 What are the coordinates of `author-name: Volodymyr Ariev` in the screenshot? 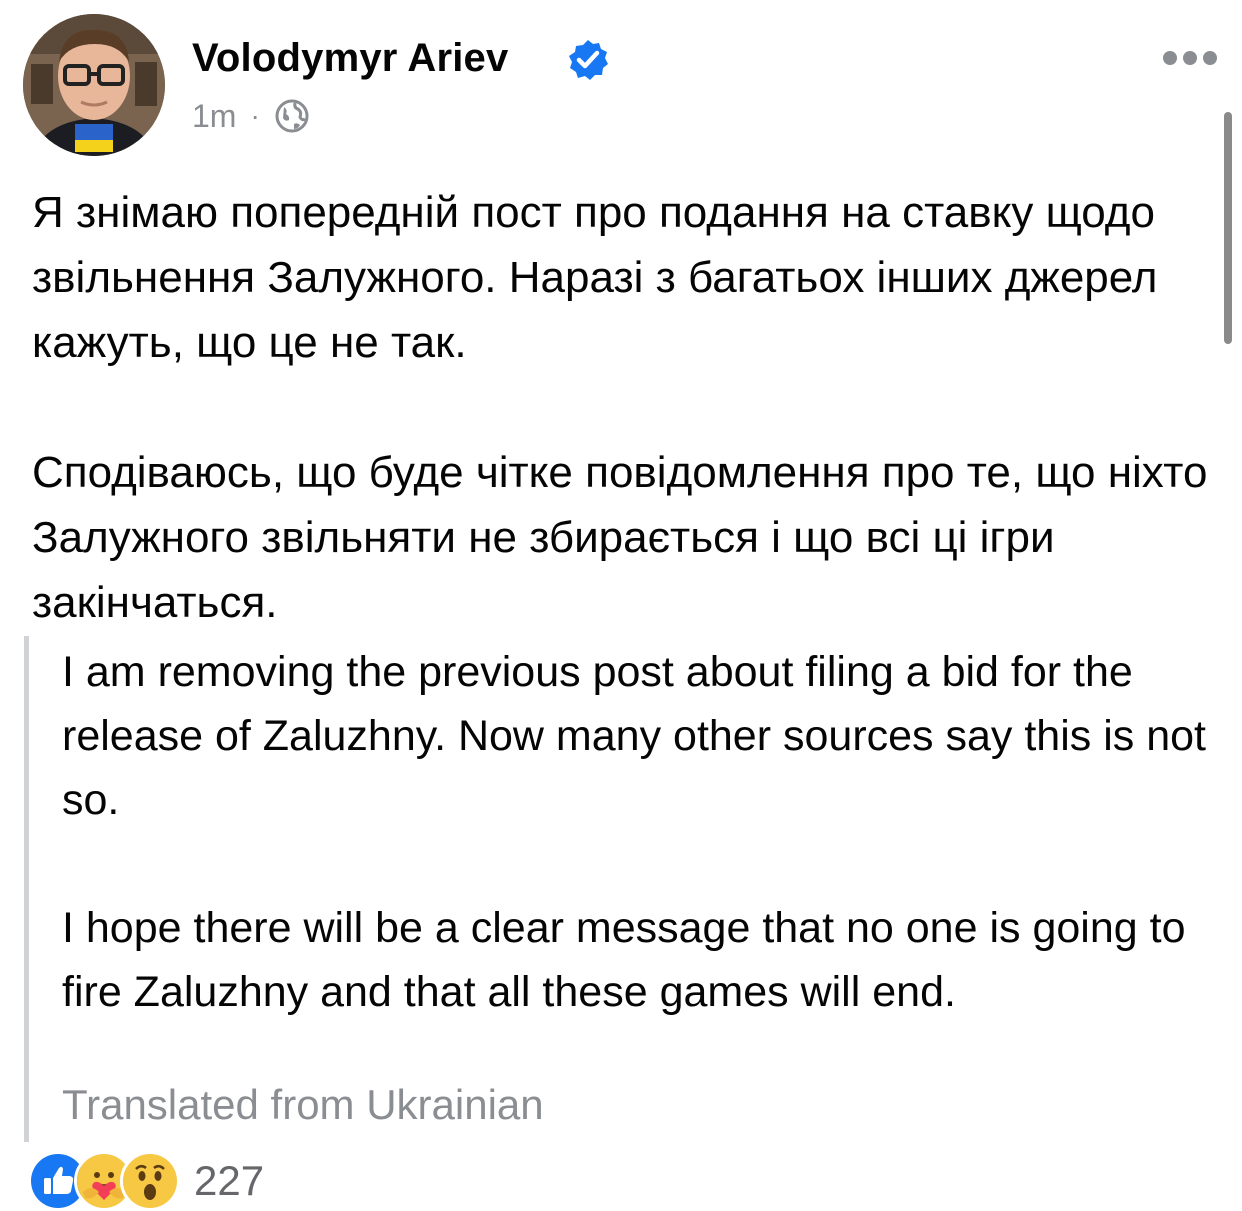 It's located at (350, 58).